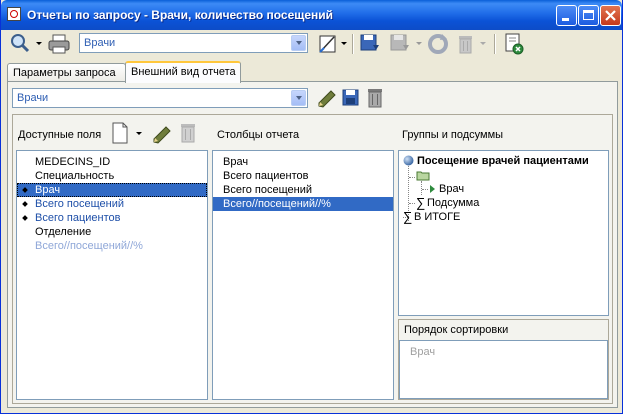 This screenshot has width=623, height=414. I want to click on exit-icon, so click(514, 44).